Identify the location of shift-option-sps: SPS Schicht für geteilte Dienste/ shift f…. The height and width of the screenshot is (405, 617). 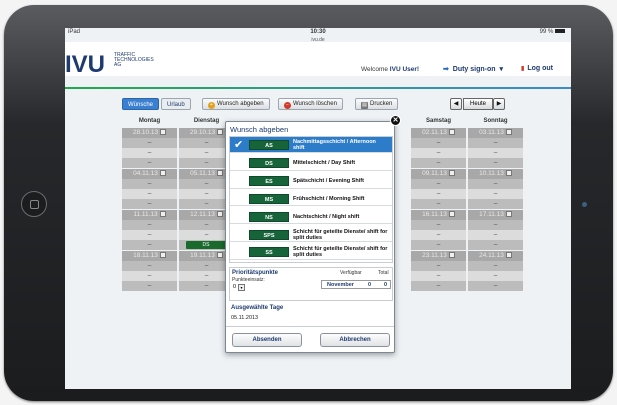
(311, 234).